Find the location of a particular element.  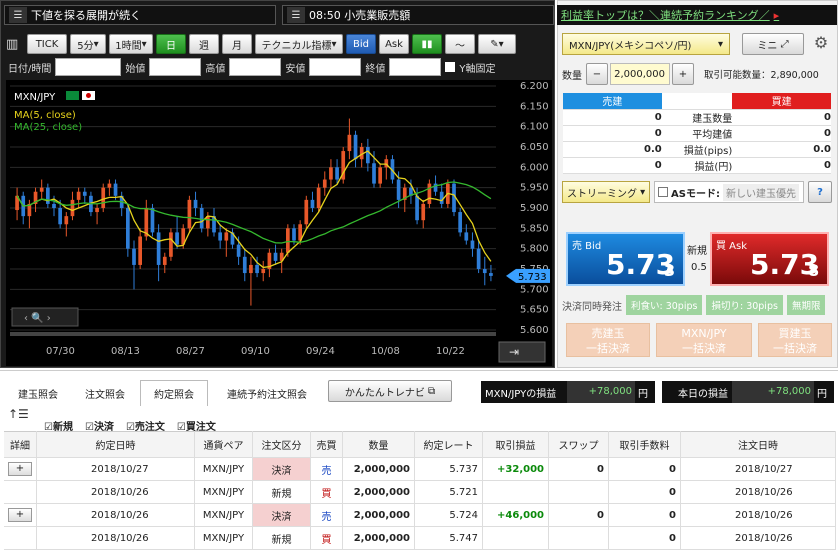

as-mode: ASモード: 新しい建玉優先 is located at coordinates (729, 192).